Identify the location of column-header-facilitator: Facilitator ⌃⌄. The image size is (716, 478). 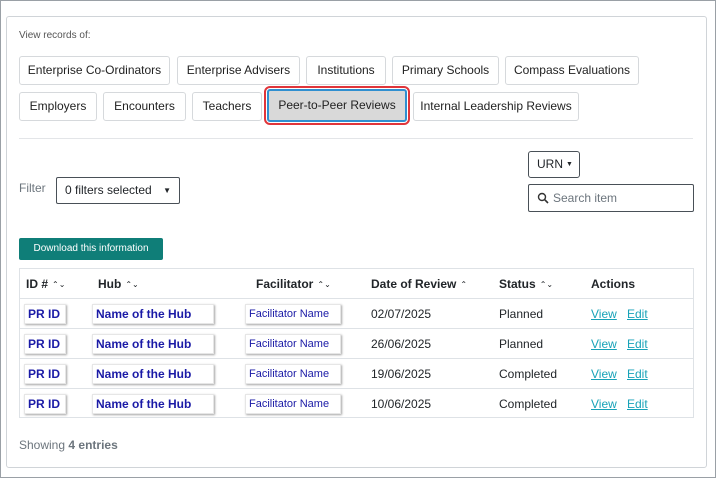
(293, 284).